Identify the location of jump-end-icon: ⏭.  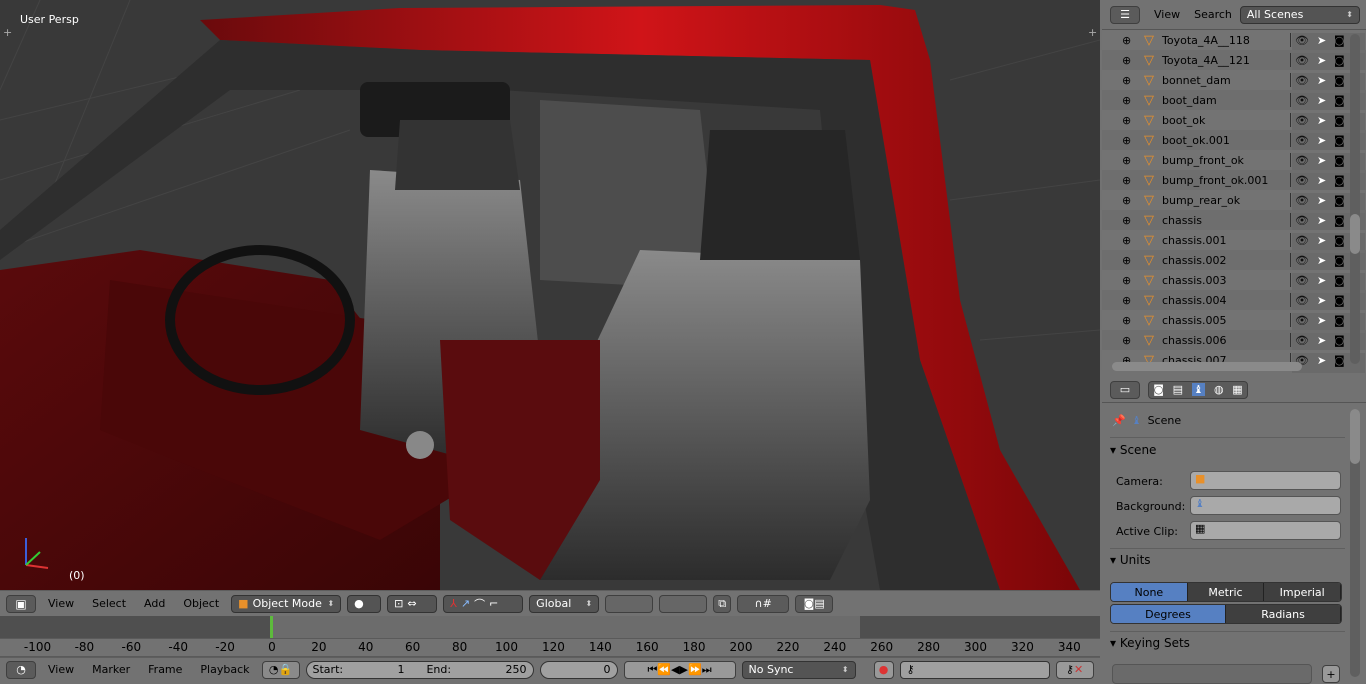
(707, 670).